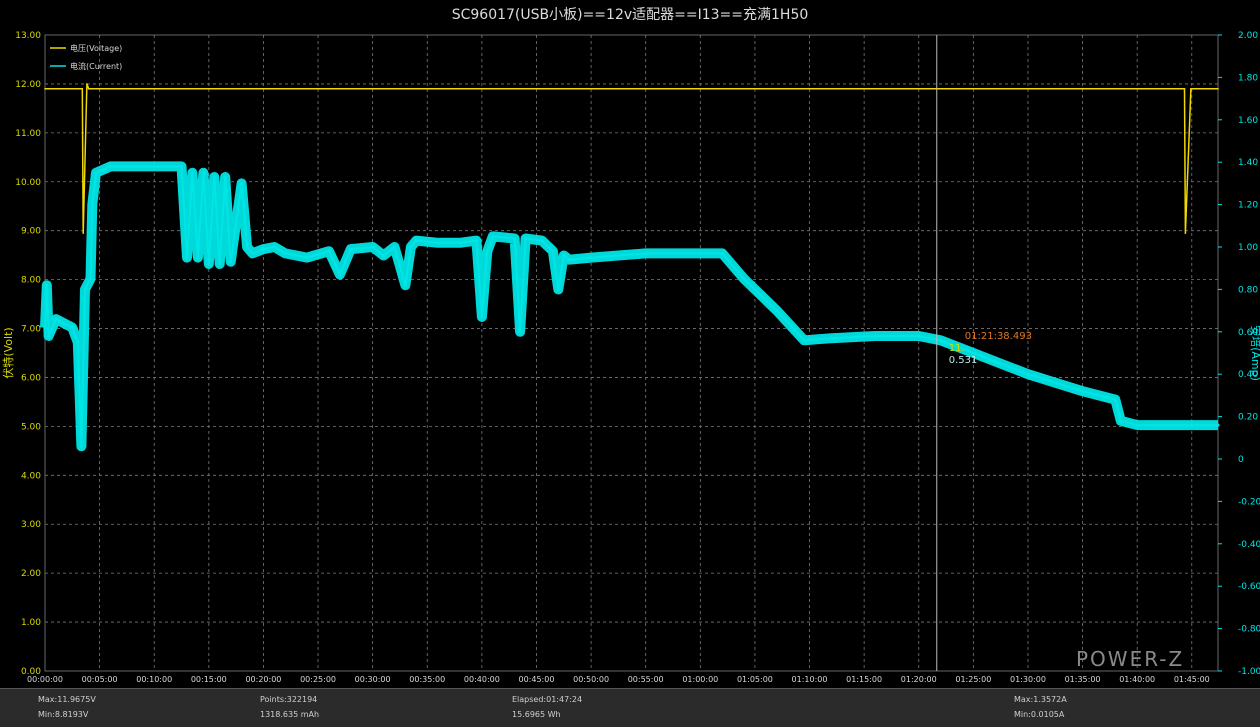  I want to click on energy-wh: 15.6965 Wh, so click(536, 714).